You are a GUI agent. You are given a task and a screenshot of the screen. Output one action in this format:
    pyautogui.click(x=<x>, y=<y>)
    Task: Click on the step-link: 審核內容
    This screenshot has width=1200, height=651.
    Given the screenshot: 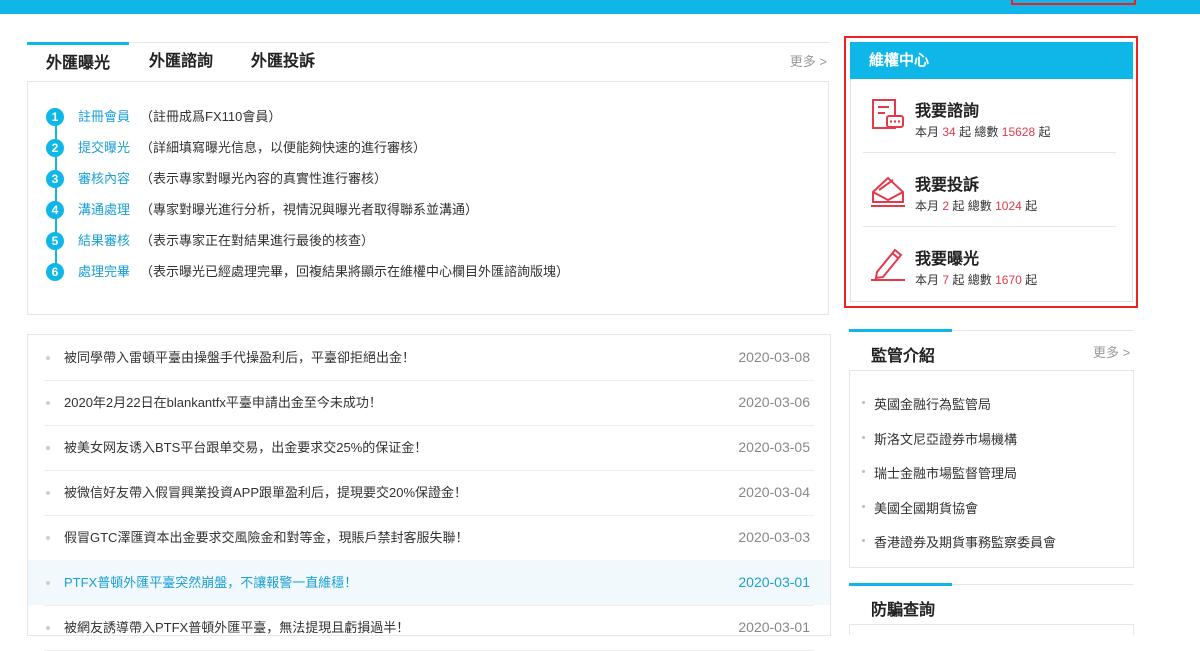 What is the action you would take?
    pyautogui.click(x=104, y=179)
    